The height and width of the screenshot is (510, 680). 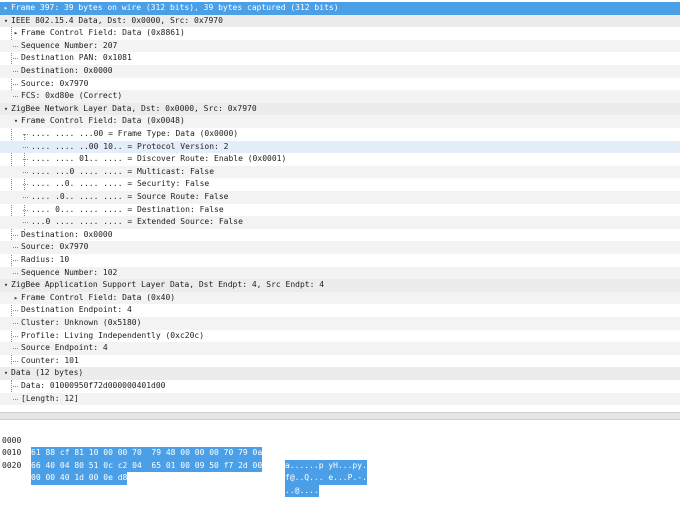 I want to click on tree-row-label: Frame Control Field: Data (0x8861), so click(x=103, y=33).